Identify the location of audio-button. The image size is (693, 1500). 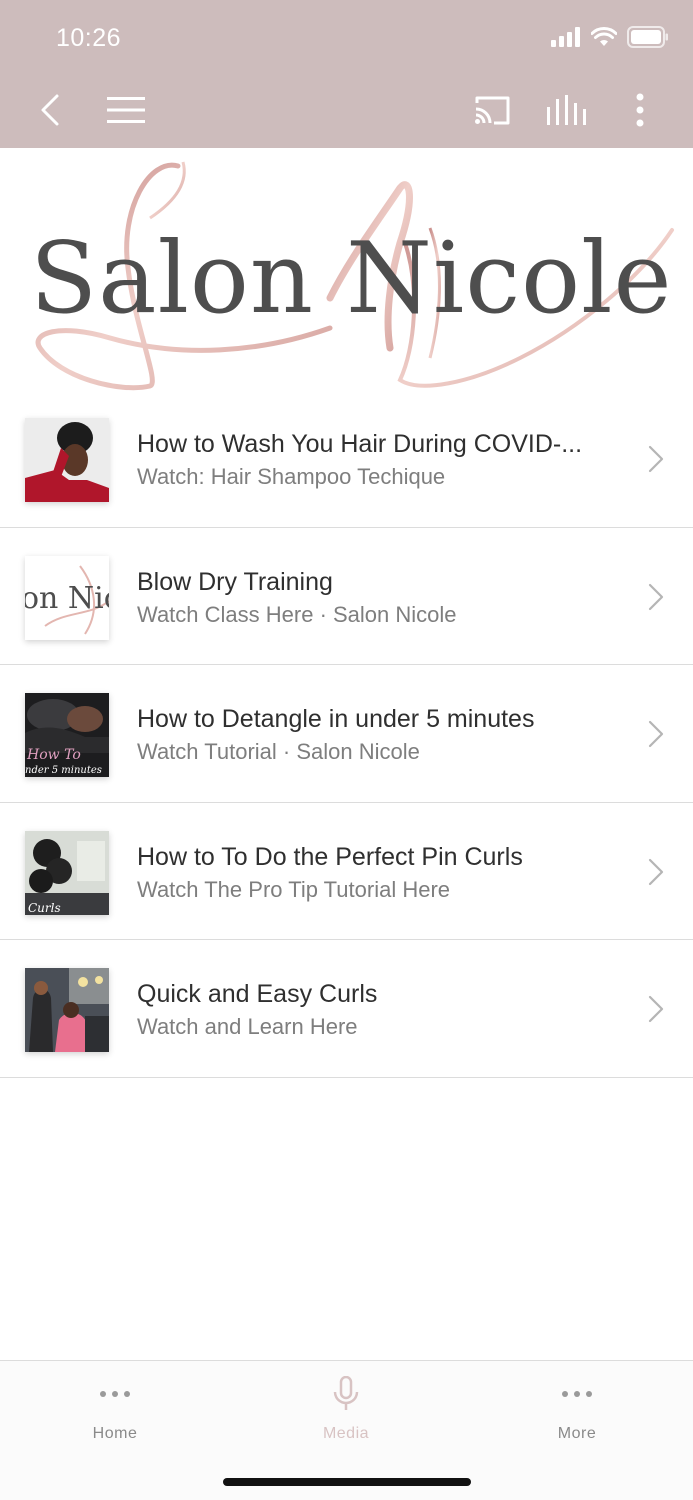
(566, 110).